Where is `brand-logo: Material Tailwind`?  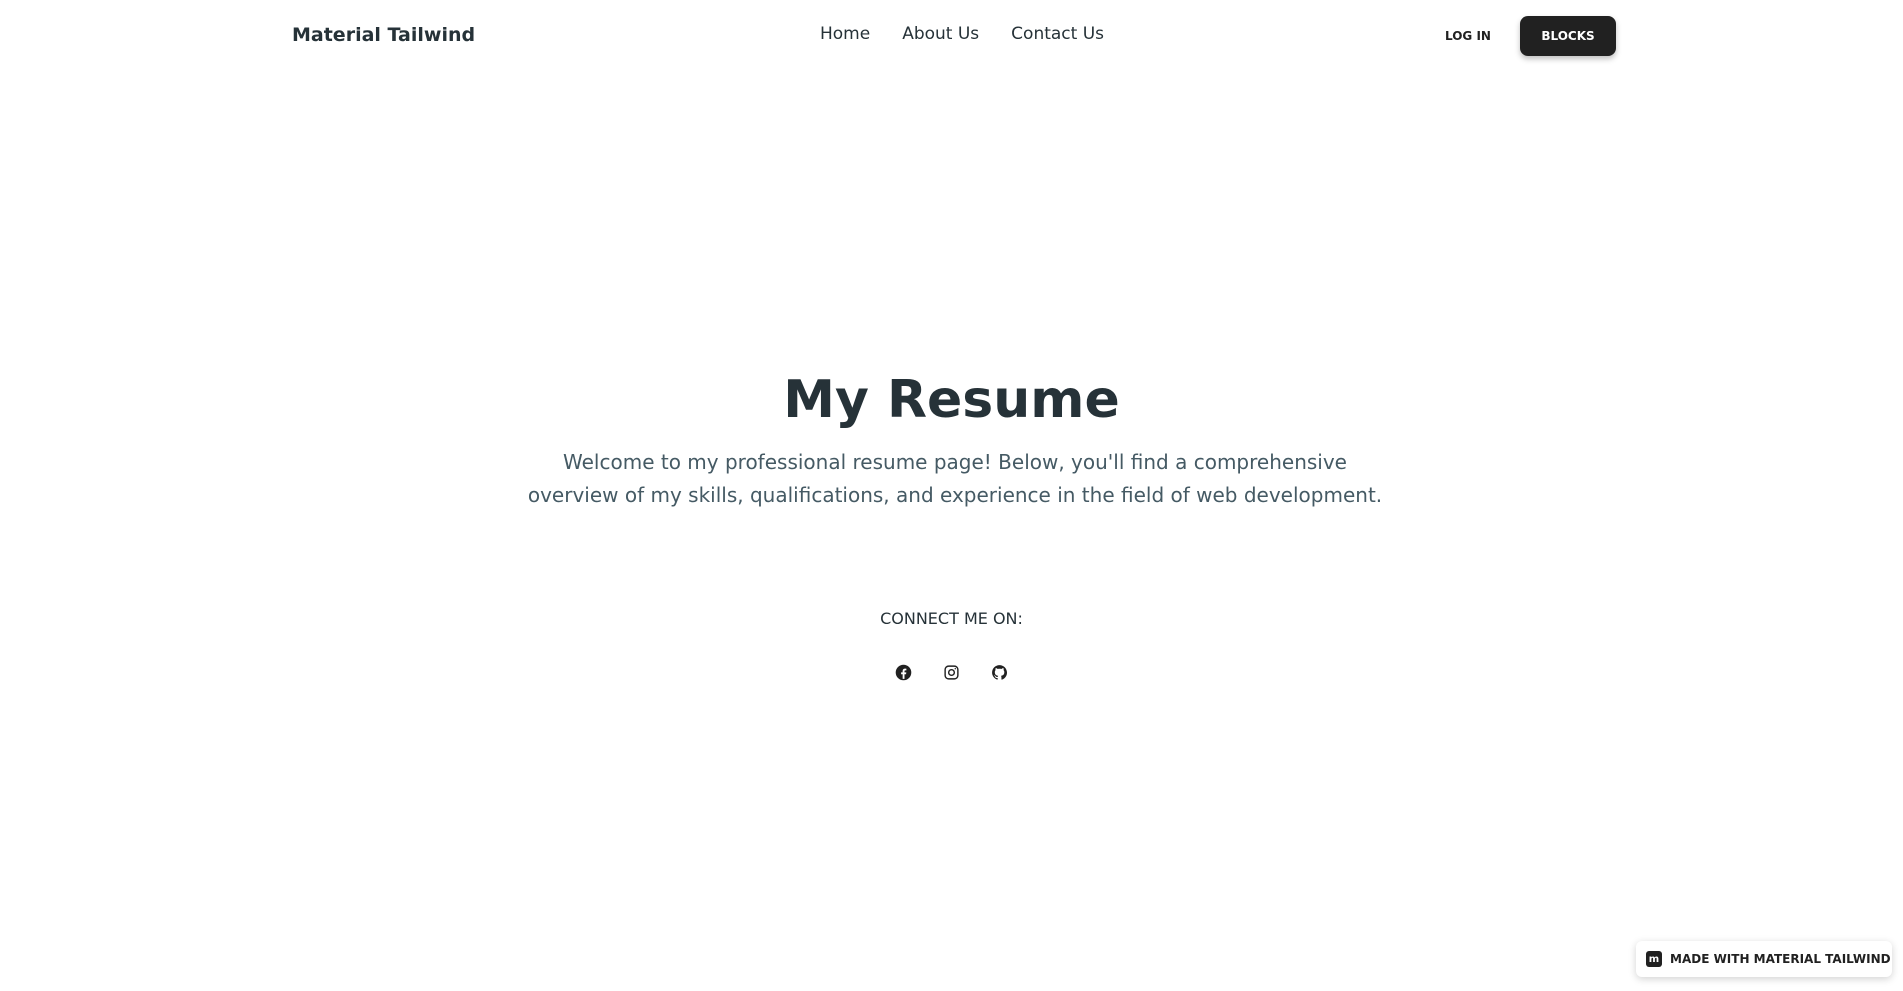
brand-logo: Material Tailwind is located at coordinates (383, 35).